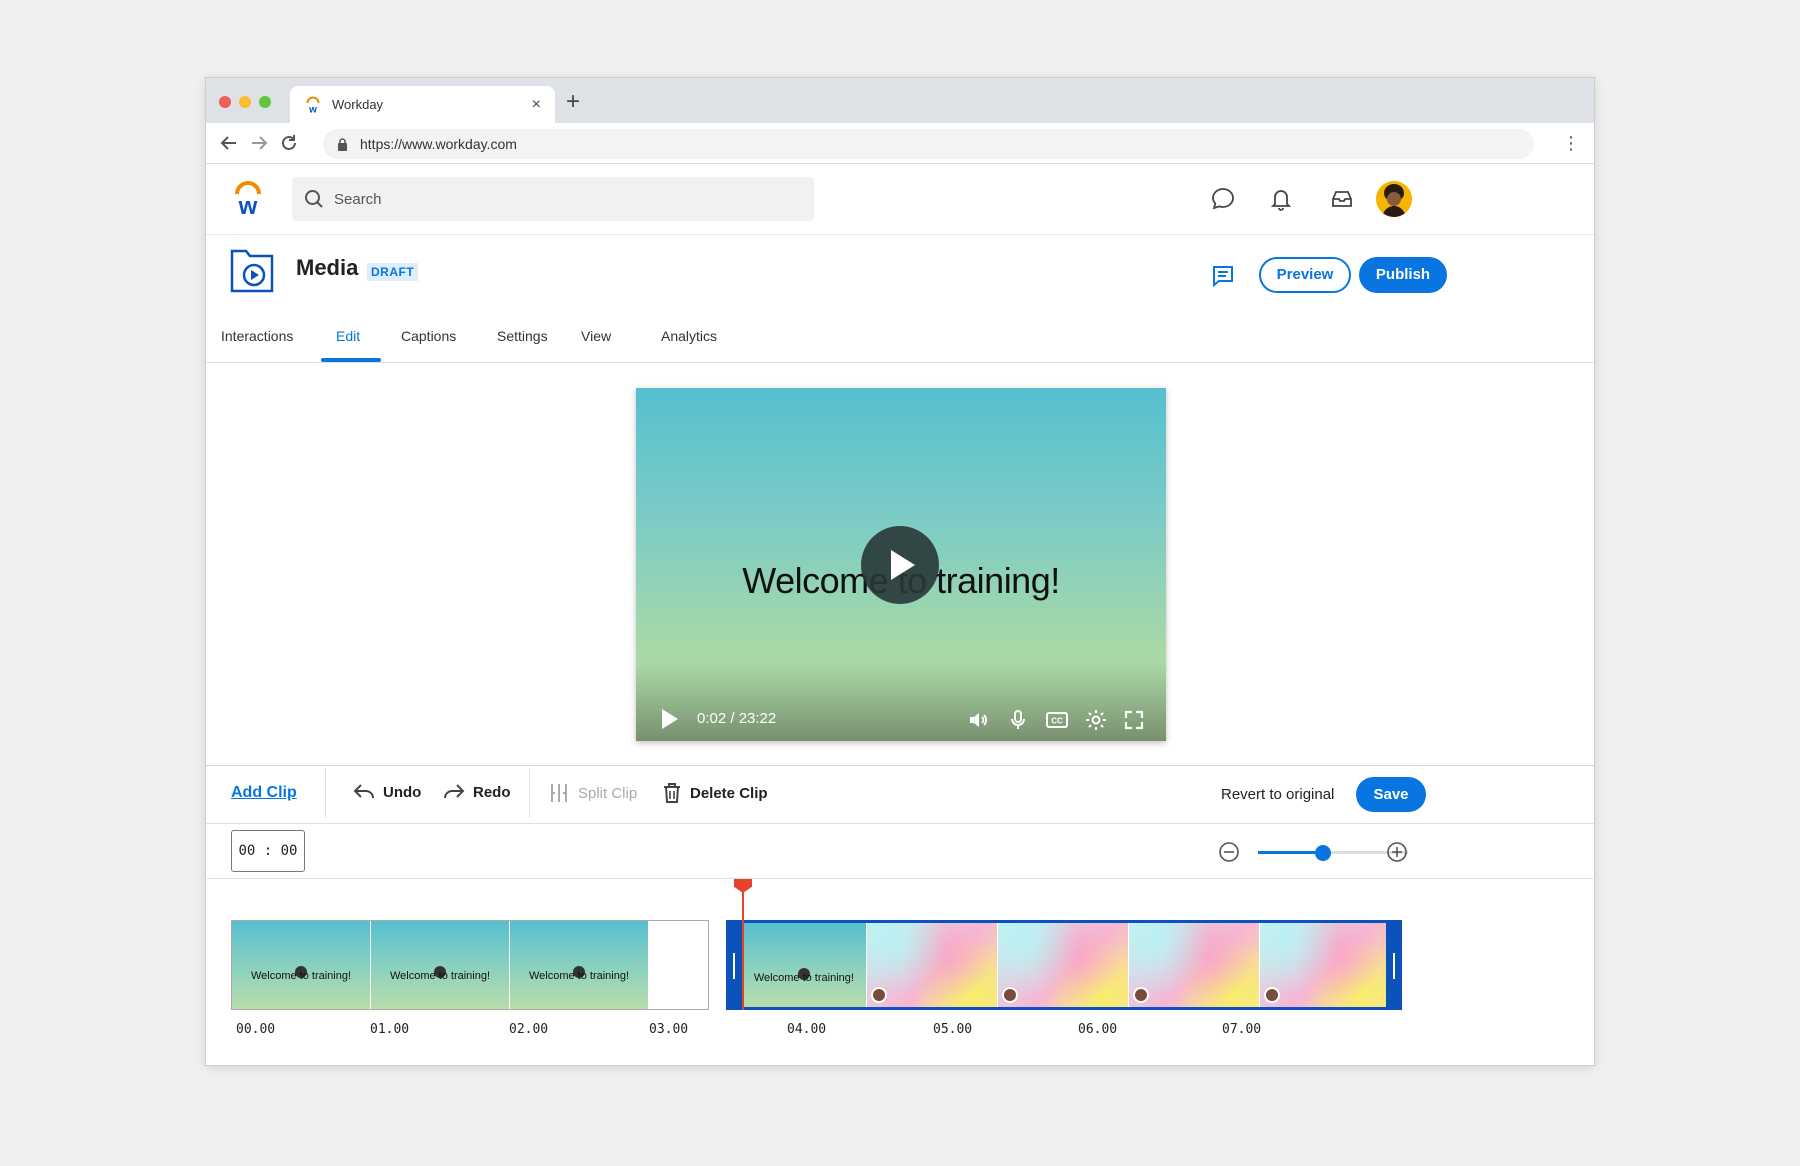 This screenshot has height=1166, width=1800. Describe the element at coordinates (257, 336) in the screenshot. I see `tab-interactions: Interactions` at that location.